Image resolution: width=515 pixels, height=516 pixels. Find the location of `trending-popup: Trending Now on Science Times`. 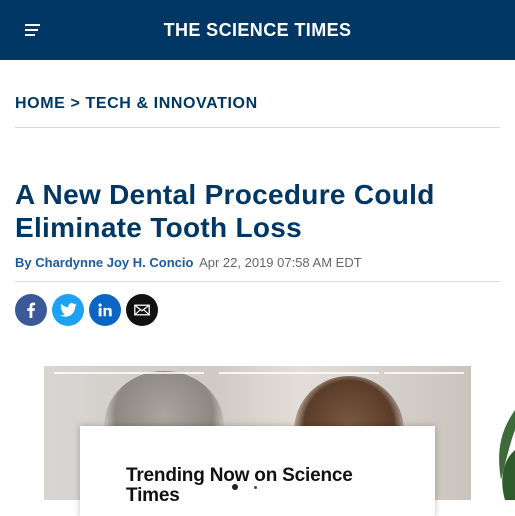

trending-popup: Trending Now on Science Times is located at coordinates (257, 471).